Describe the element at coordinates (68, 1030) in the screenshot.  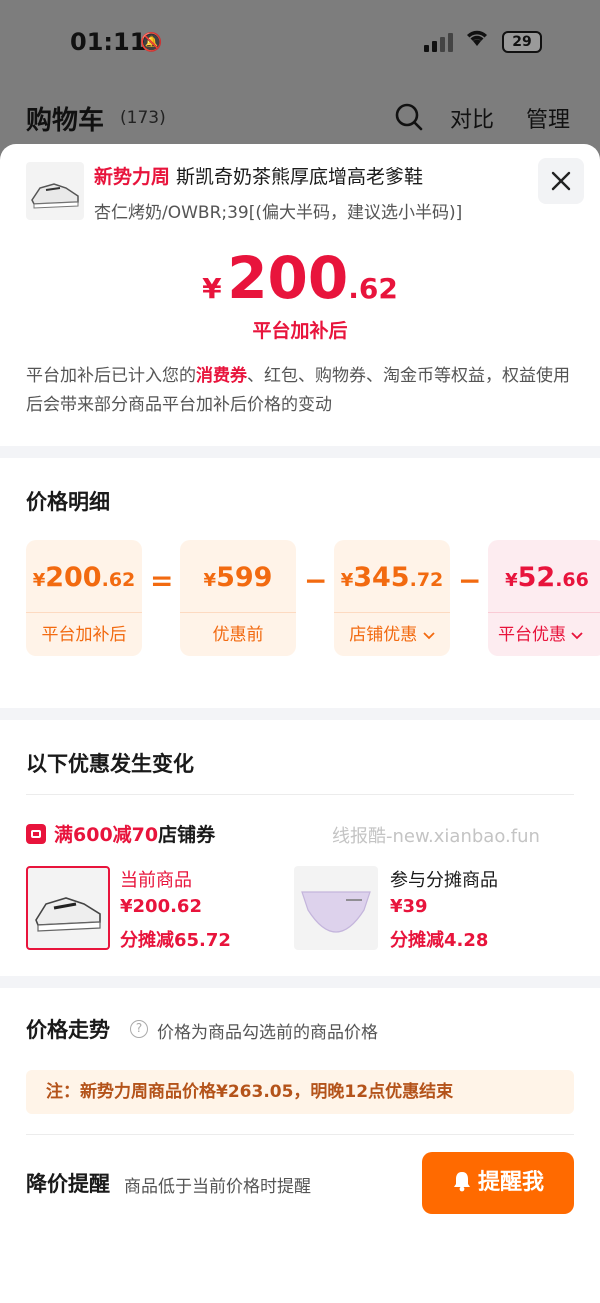
I see `trend-title: 价格走势` at that location.